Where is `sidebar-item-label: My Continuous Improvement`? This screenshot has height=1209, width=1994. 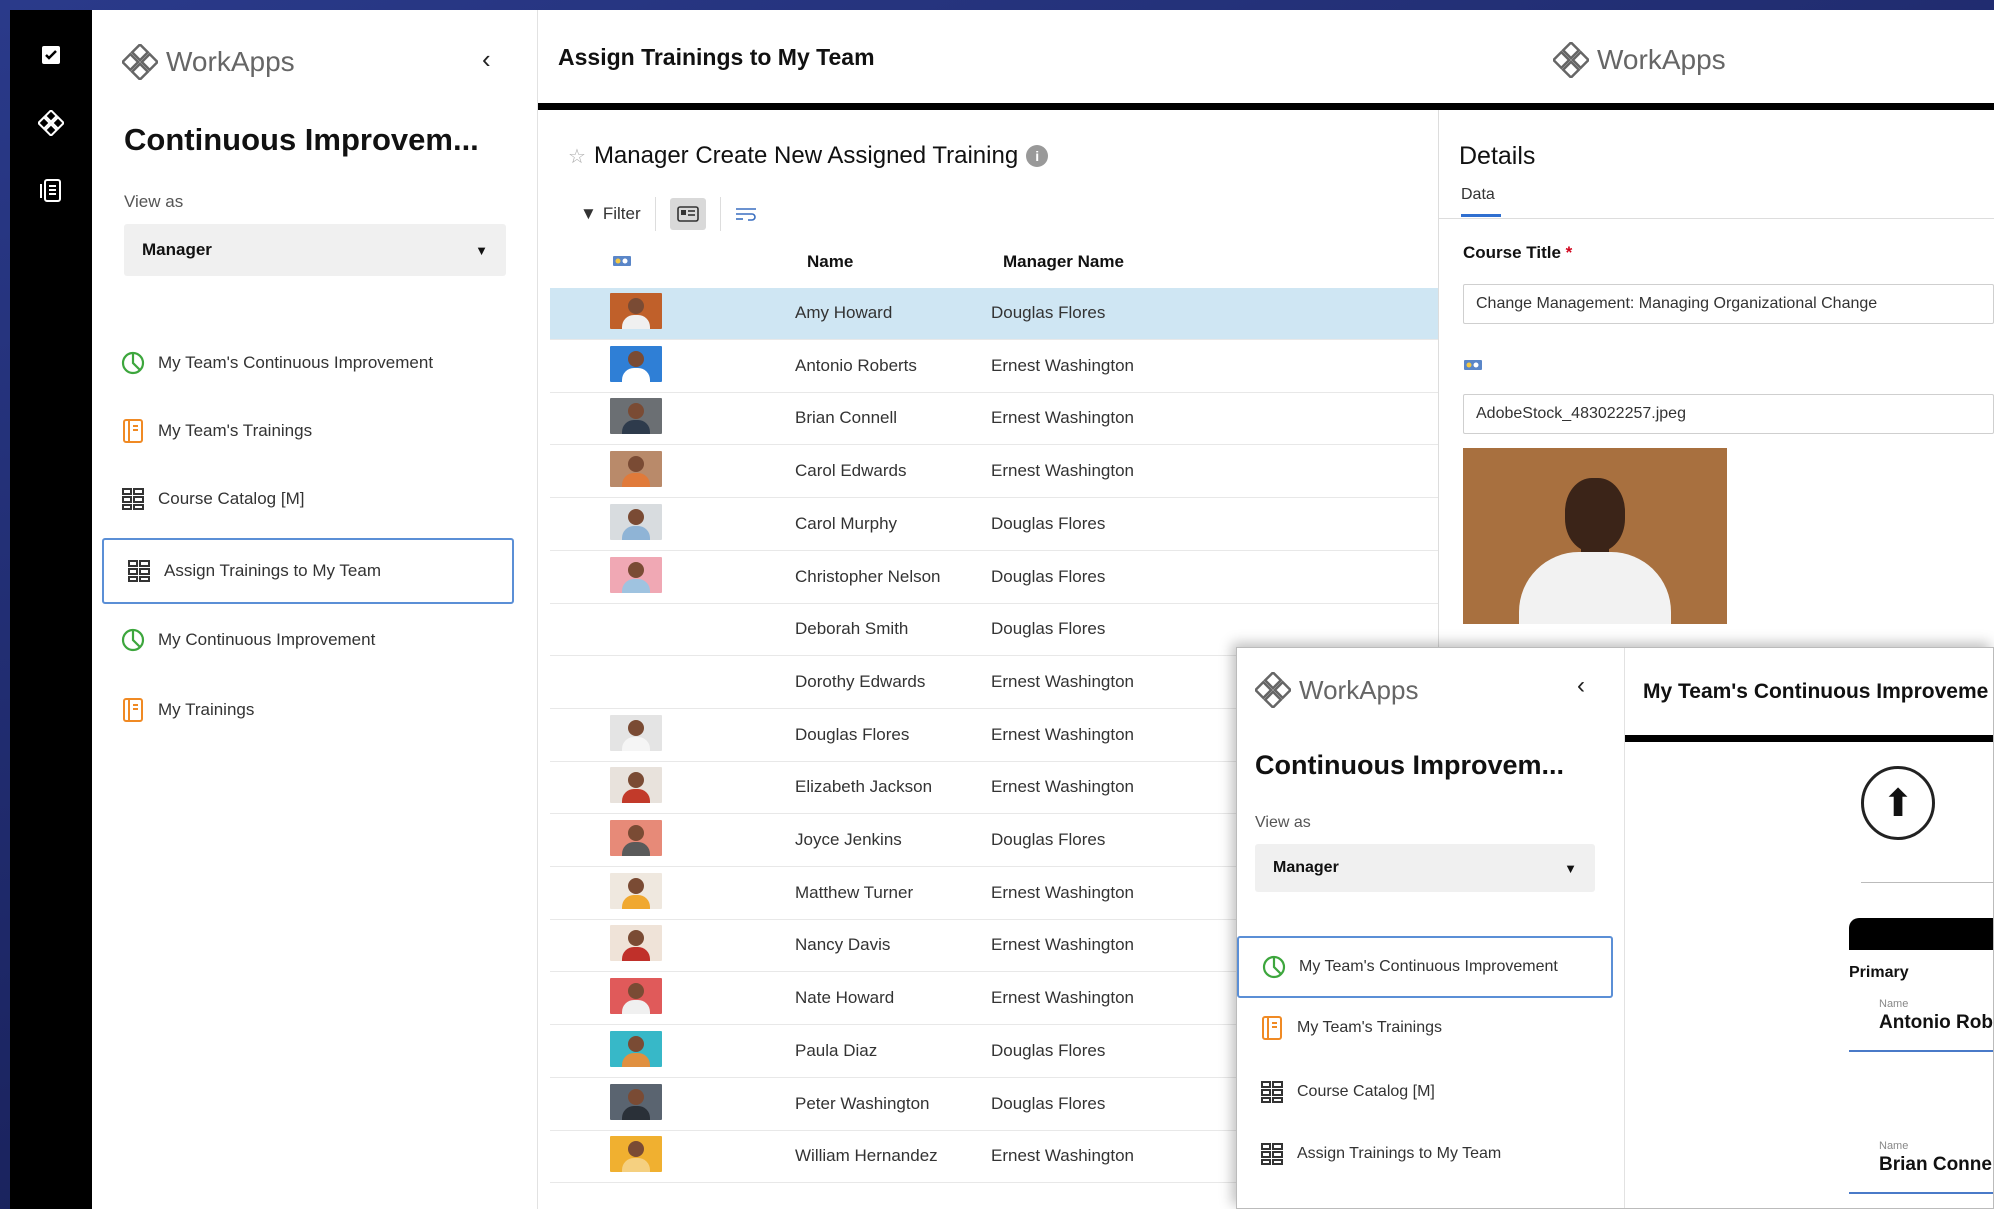
sidebar-item-label: My Continuous Improvement is located at coordinates (267, 639).